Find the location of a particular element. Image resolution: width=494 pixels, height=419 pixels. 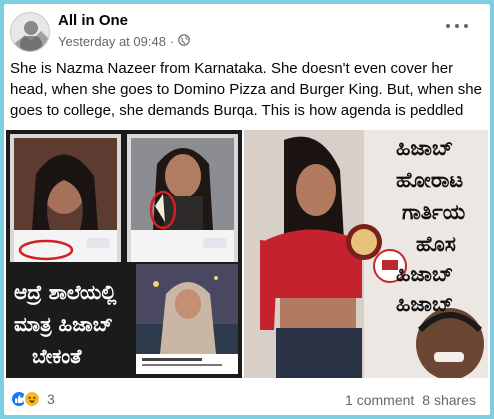

right-overlay-line-1: ಹಿಜಾಬ್ is located at coordinates (425, 148).